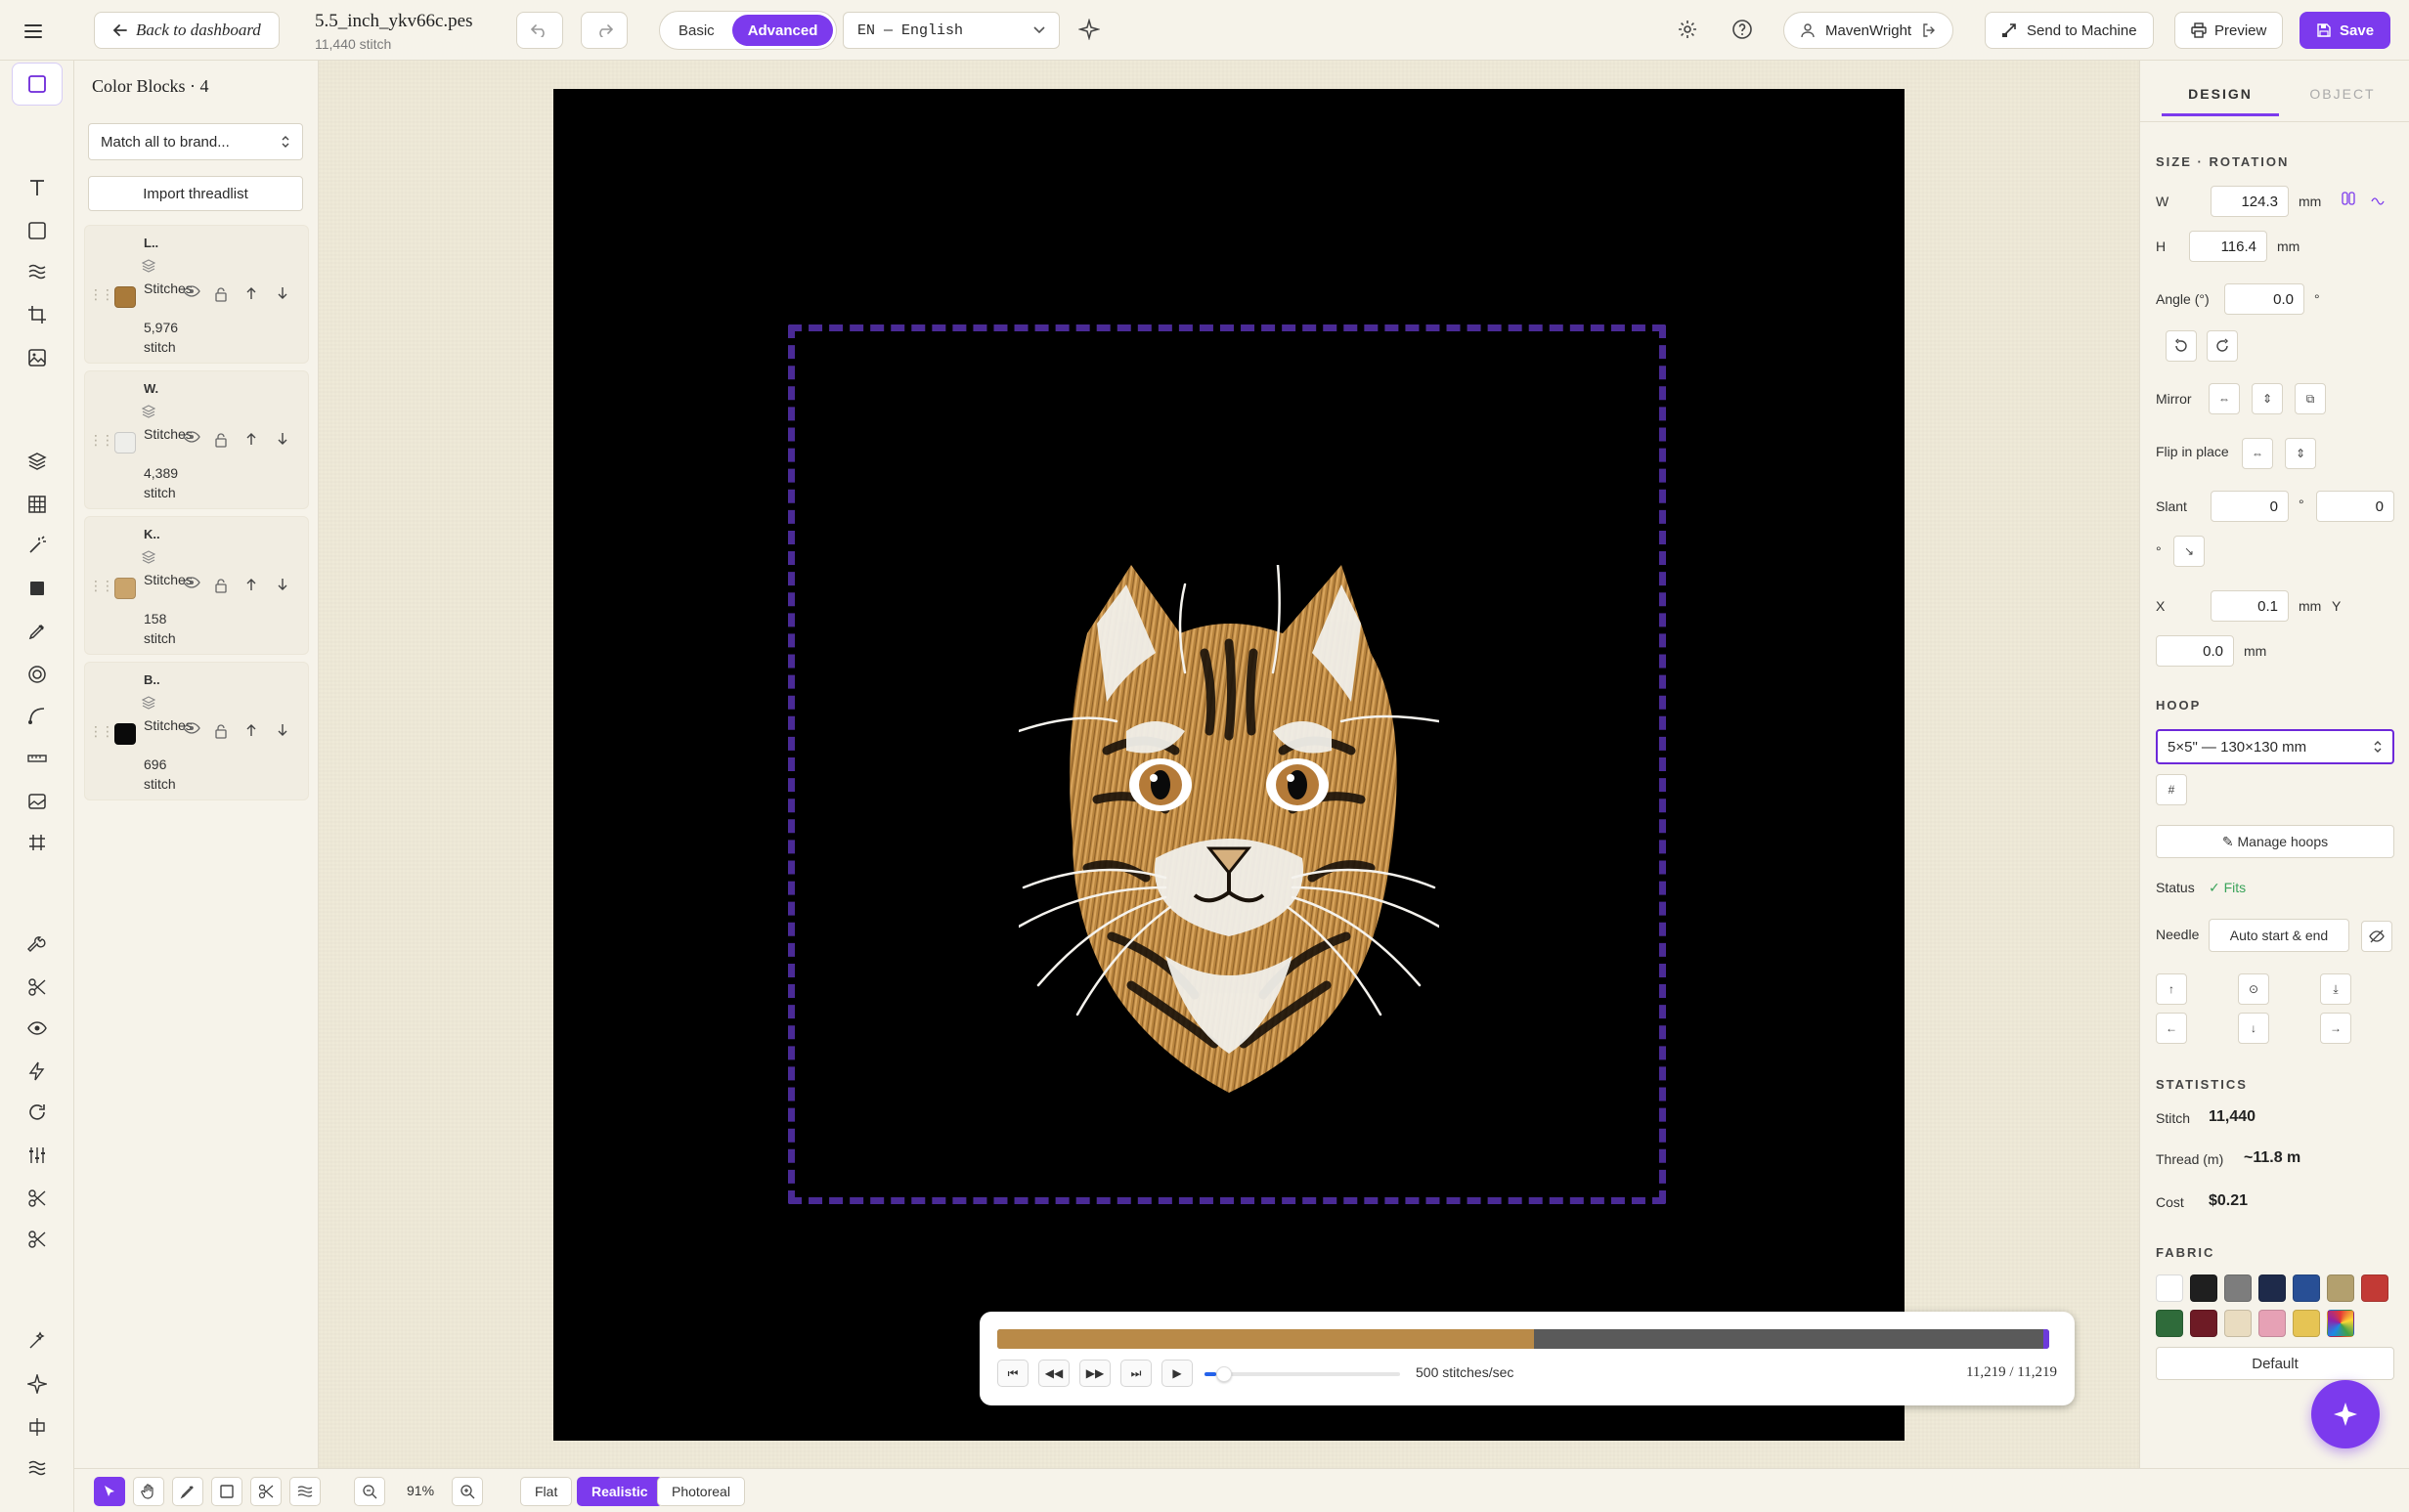 The height and width of the screenshot is (1512, 2409). Describe the element at coordinates (109, 1491) in the screenshot. I see `pointer-tool` at that location.